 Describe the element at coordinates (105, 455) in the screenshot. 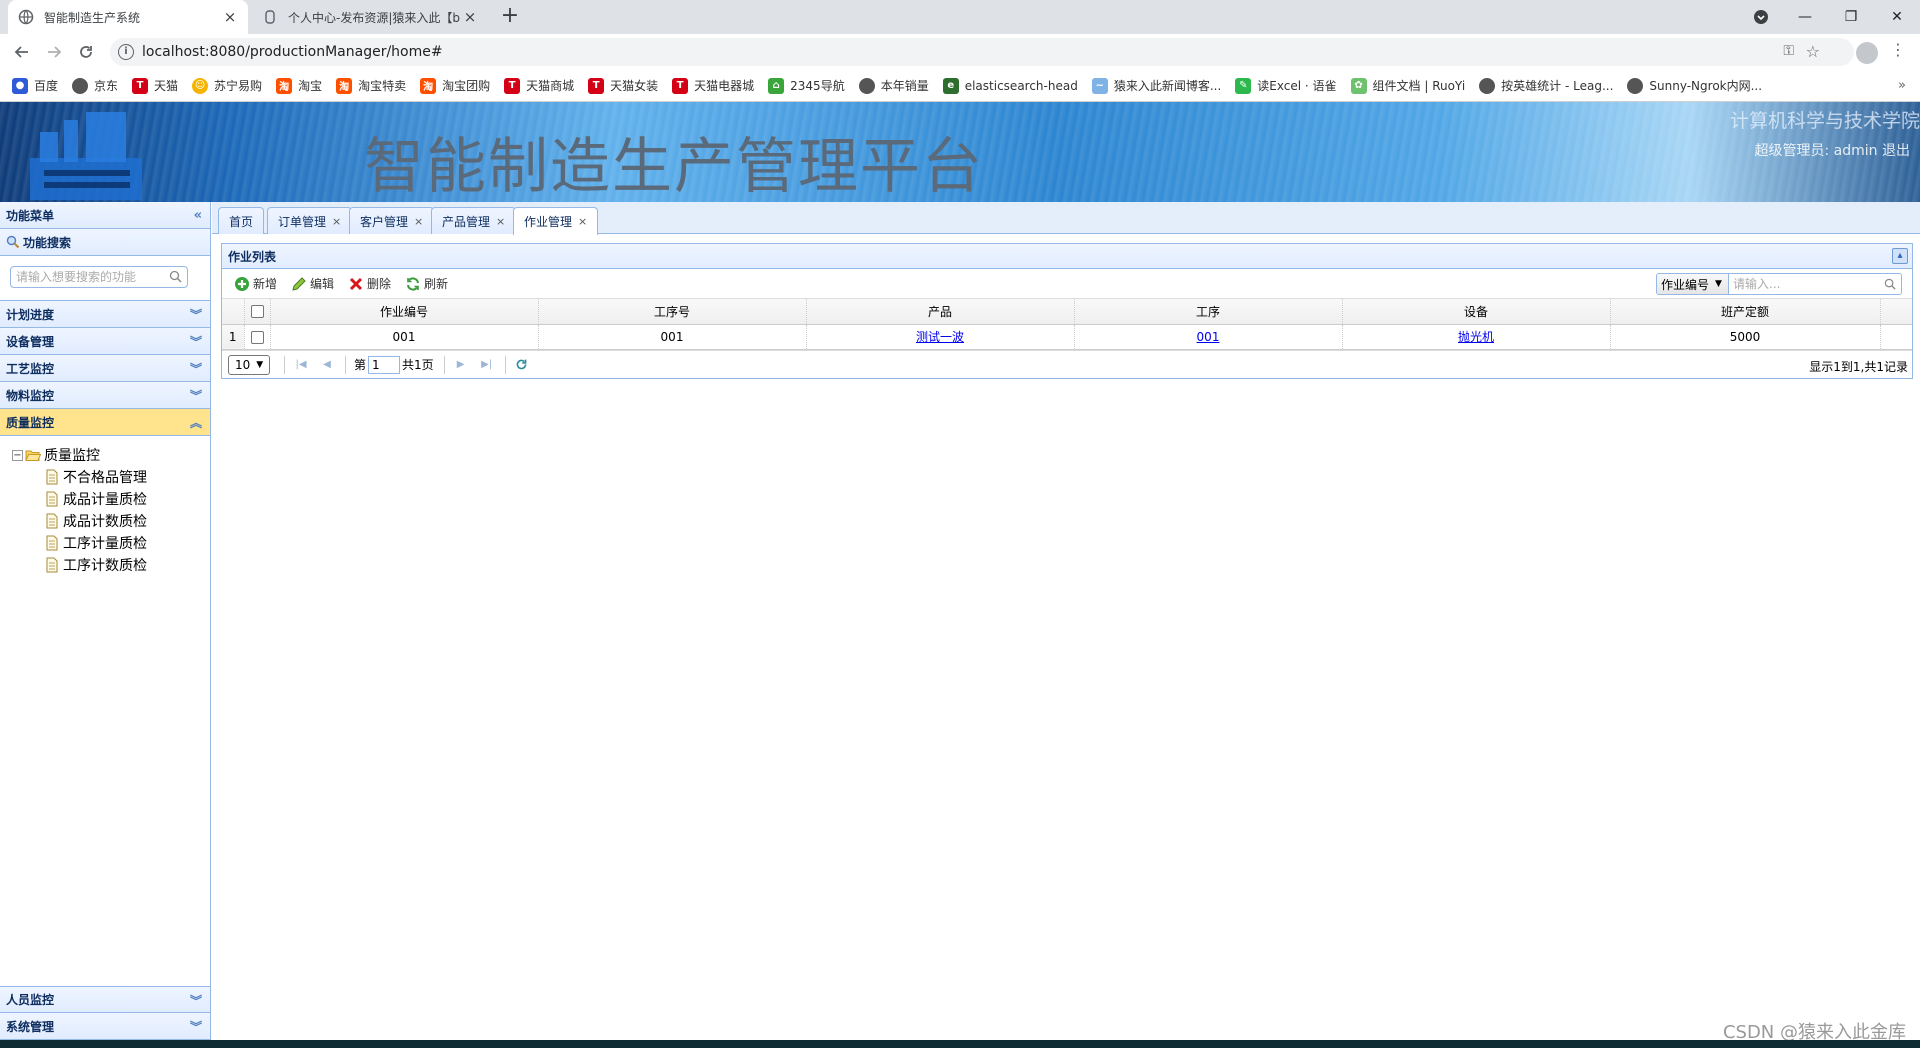

I see `tree-root: − 质量监控` at that location.